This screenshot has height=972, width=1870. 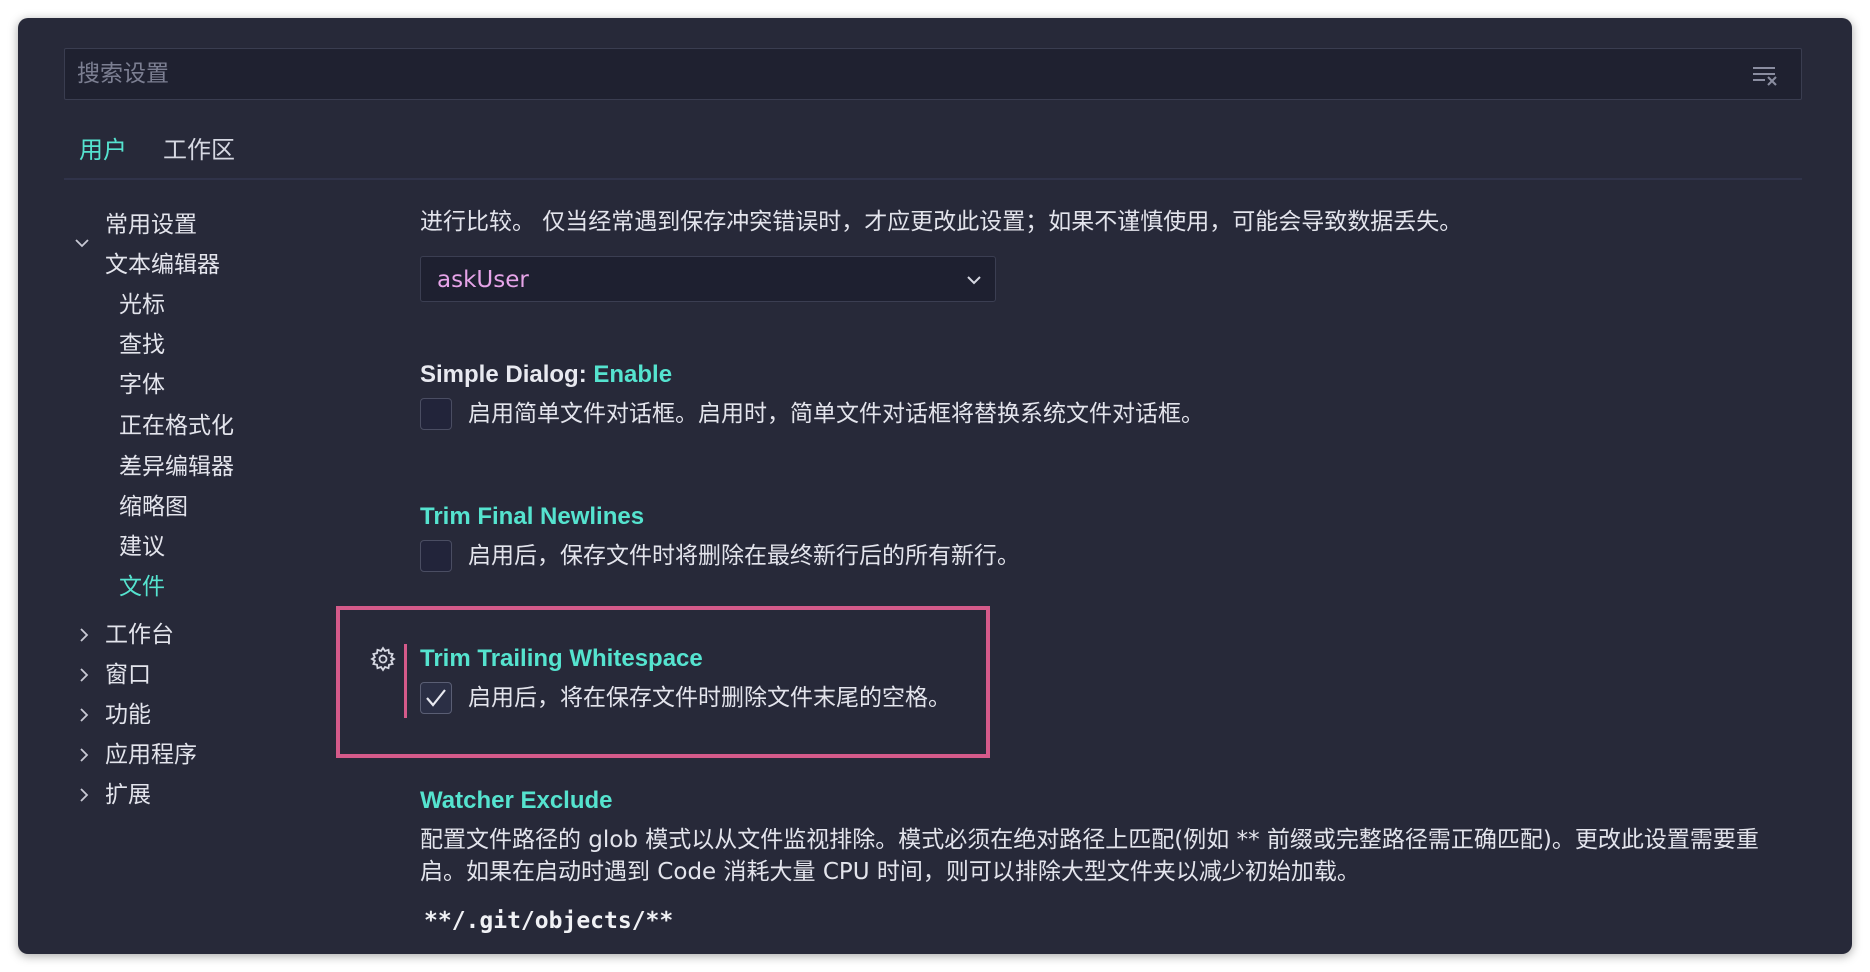 I want to click on toc-item-workbench: 工作台, so click(x=139, y=635).